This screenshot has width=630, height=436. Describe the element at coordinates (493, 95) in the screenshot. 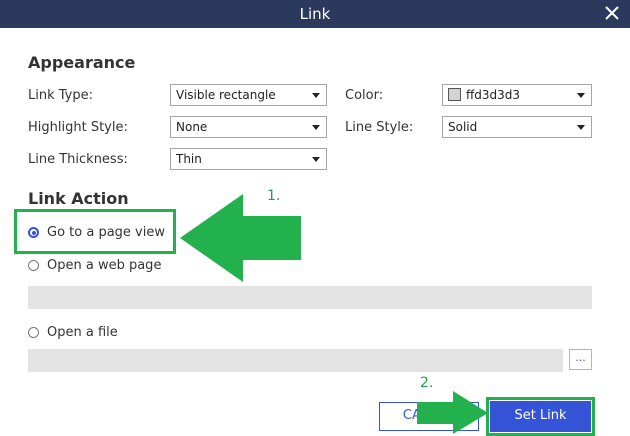

I see `color-value: ffd3d3d3` at that location.